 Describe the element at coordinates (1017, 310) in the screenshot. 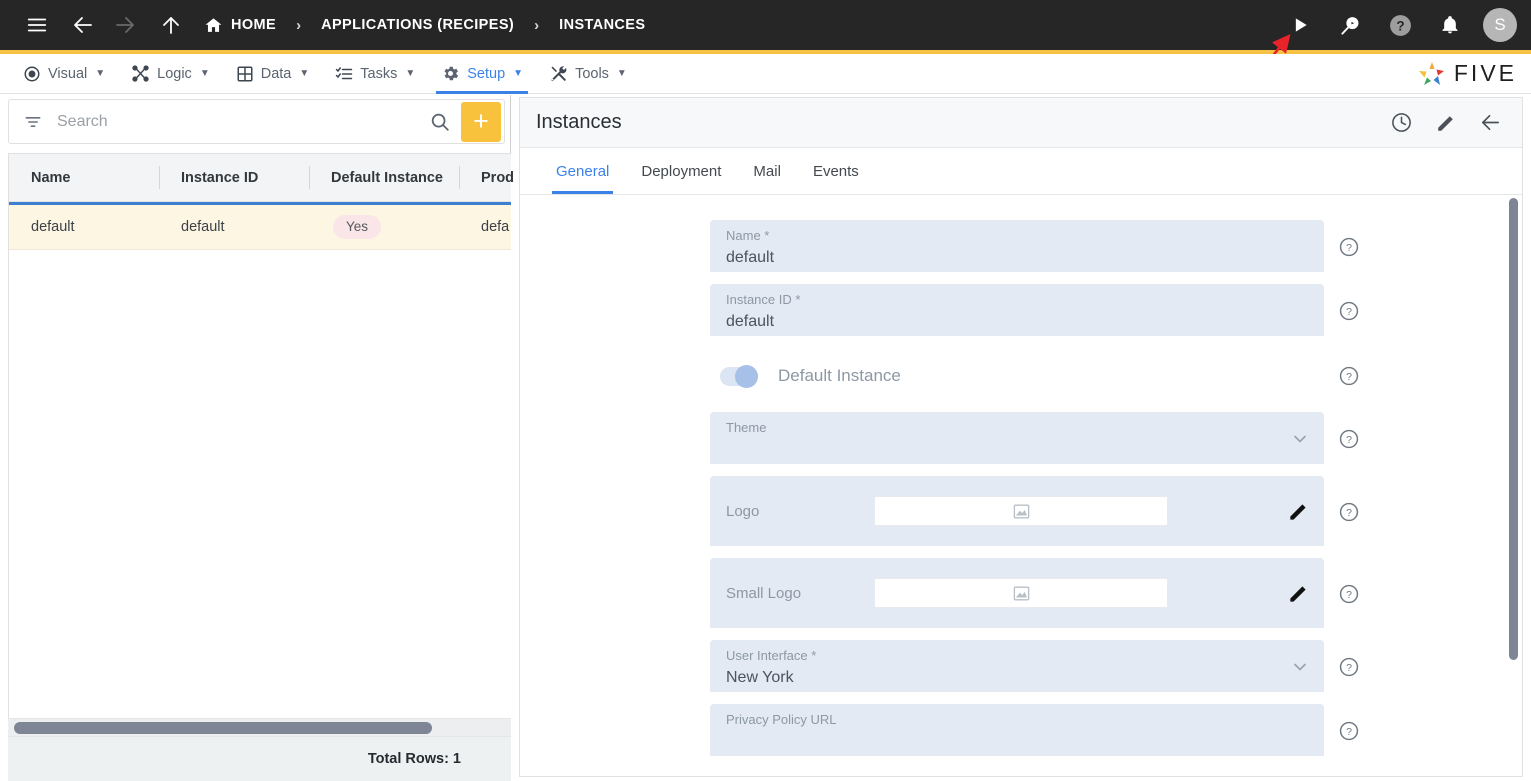

I see `instance-id-field: Instance ID * default` at that location.